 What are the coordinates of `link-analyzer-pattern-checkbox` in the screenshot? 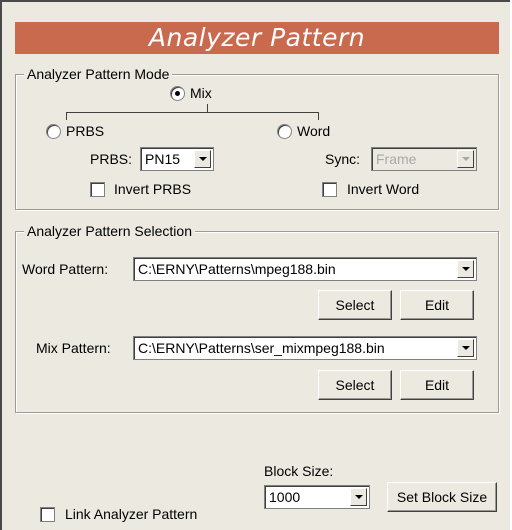 It's located at (47, 514).